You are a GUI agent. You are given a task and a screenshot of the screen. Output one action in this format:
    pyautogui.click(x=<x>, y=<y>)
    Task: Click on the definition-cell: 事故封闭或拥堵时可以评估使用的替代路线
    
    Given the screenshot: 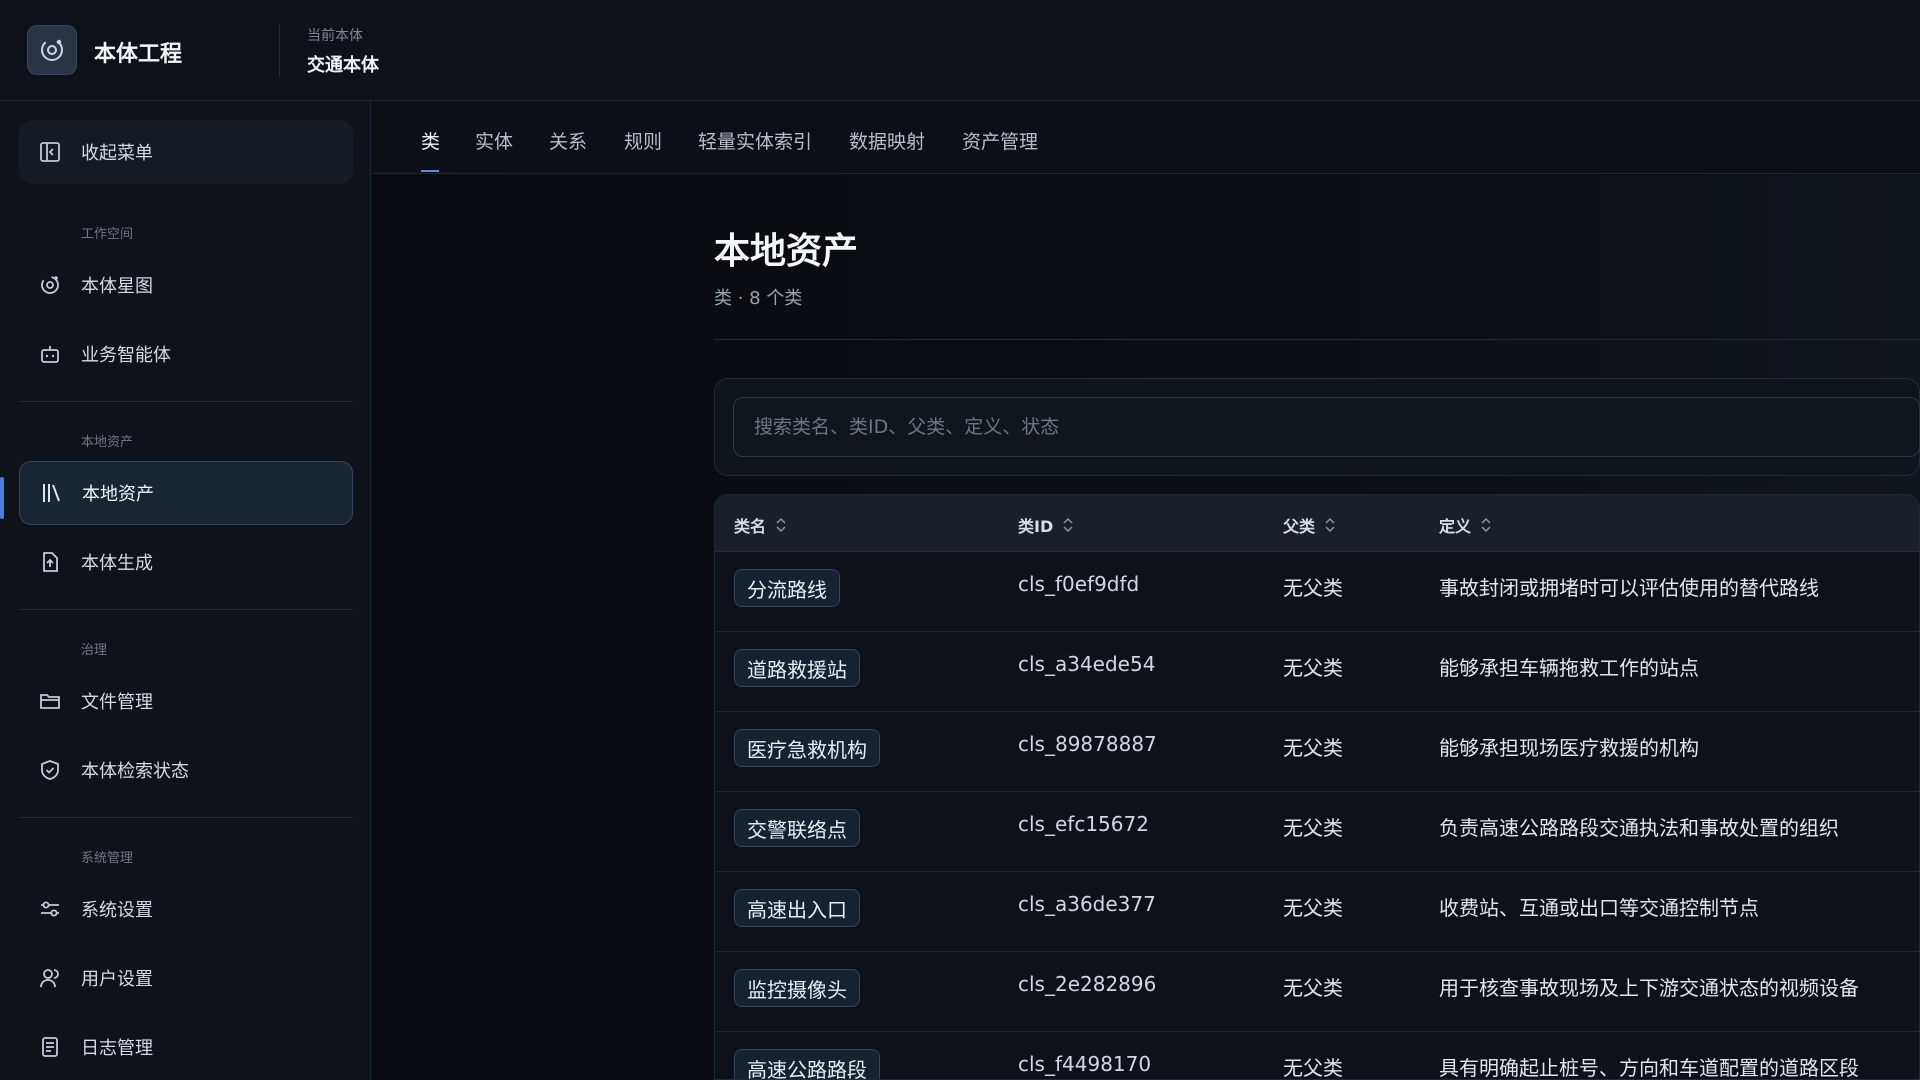 What is the action you would take?
    pyautogui.click(x=1629, y=588)
    